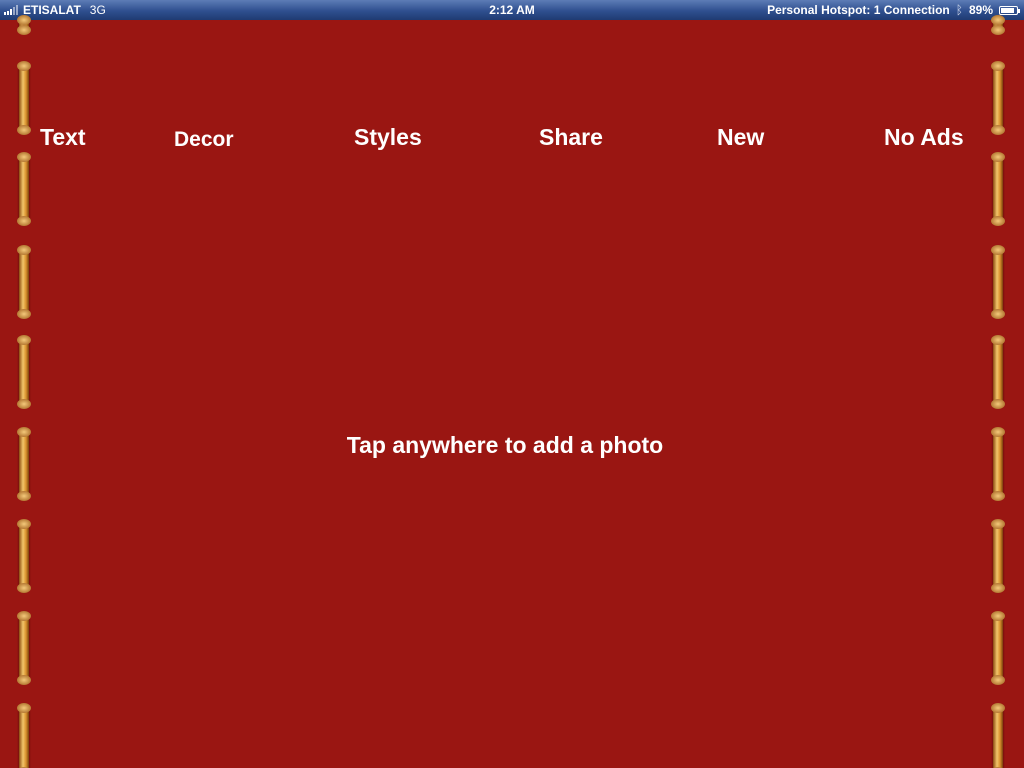 The width and height of the screenshot is (1024, 768). What do you see at coordinates (505, 445) in the screenshot?
I see `add-photo-prompt: Tap anywhere to add a photo` at bounding box center [505, 445].